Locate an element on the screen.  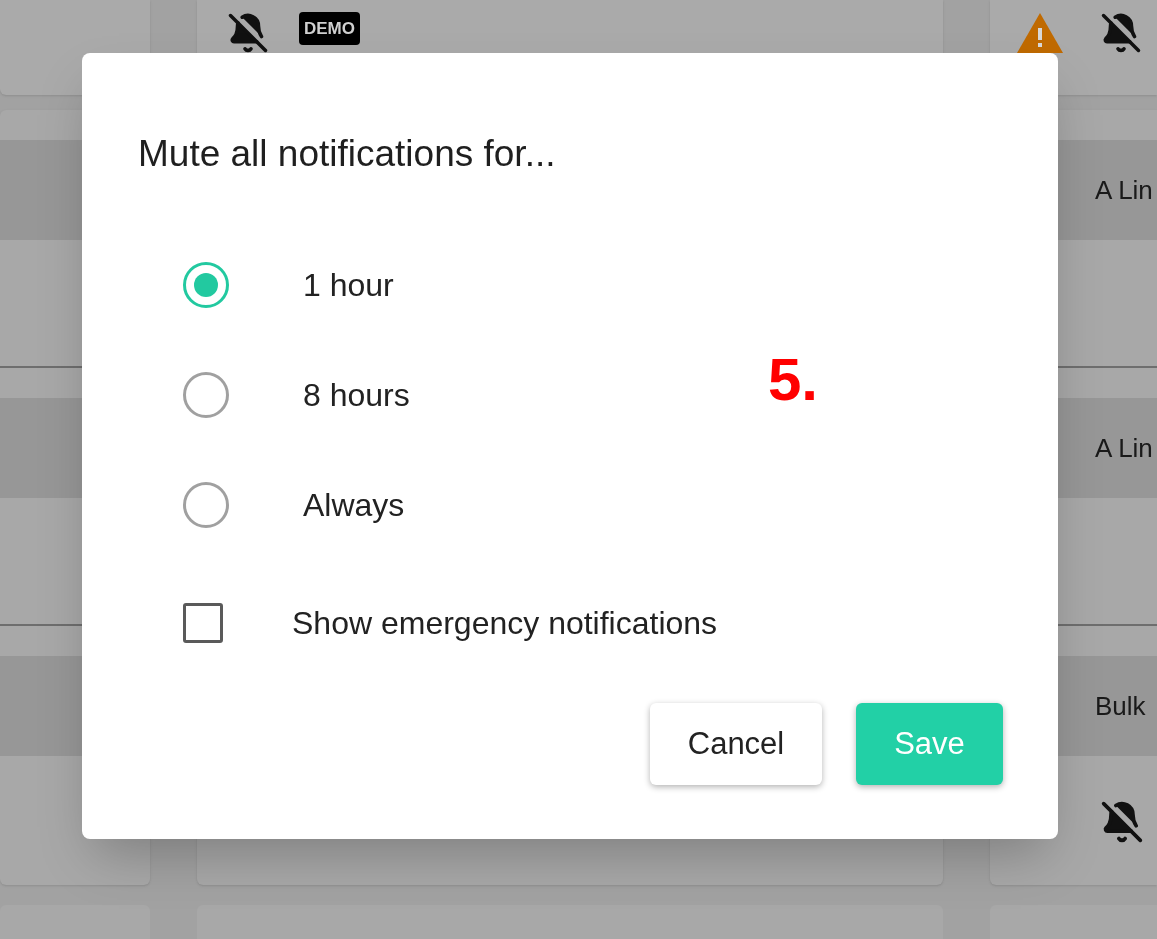
option-label: 1 hour is located at coordinates (348, 285).